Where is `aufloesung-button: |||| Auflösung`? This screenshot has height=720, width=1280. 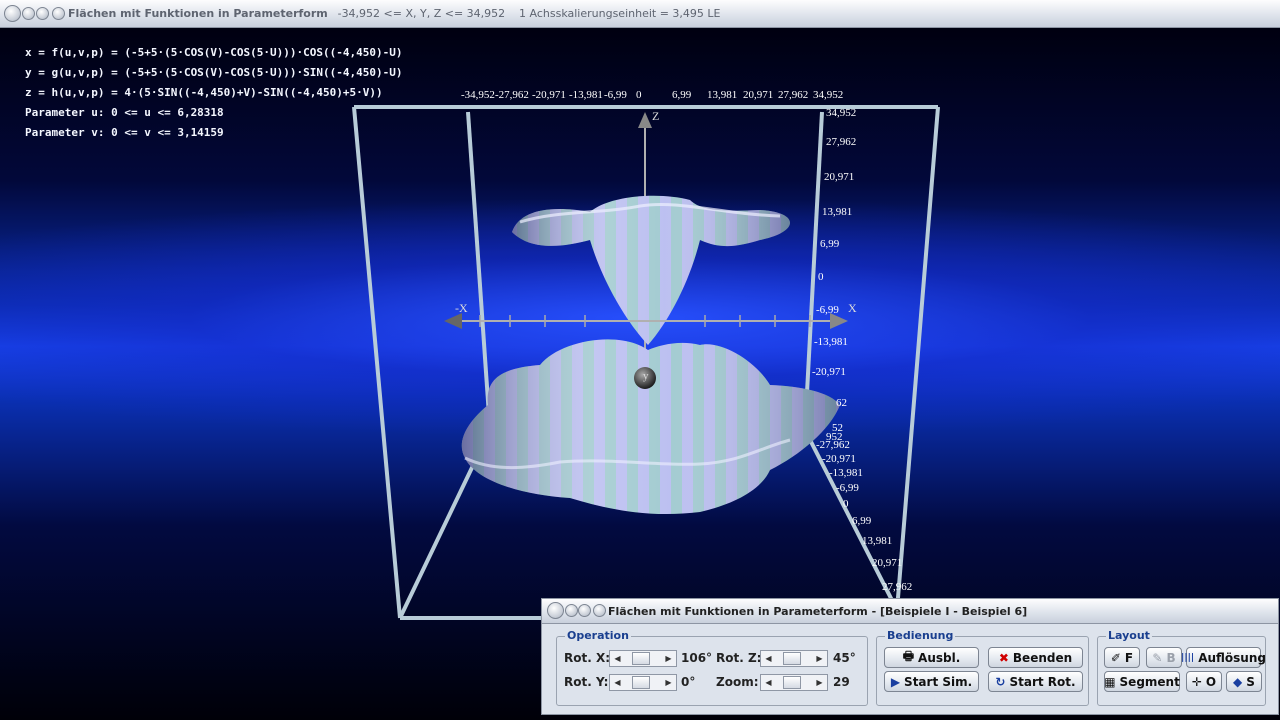
aufloesung-button: |||| Auflösung is located at coordinates (1223, 657).